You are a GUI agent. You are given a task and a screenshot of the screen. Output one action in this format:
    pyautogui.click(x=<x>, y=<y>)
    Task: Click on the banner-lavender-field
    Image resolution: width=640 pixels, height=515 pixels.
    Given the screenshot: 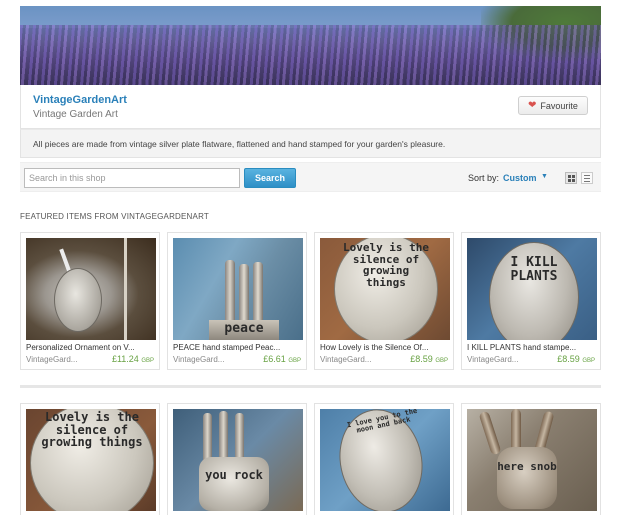 What is the action you would take?
    pyautogui.click(x=310, y=55)
    